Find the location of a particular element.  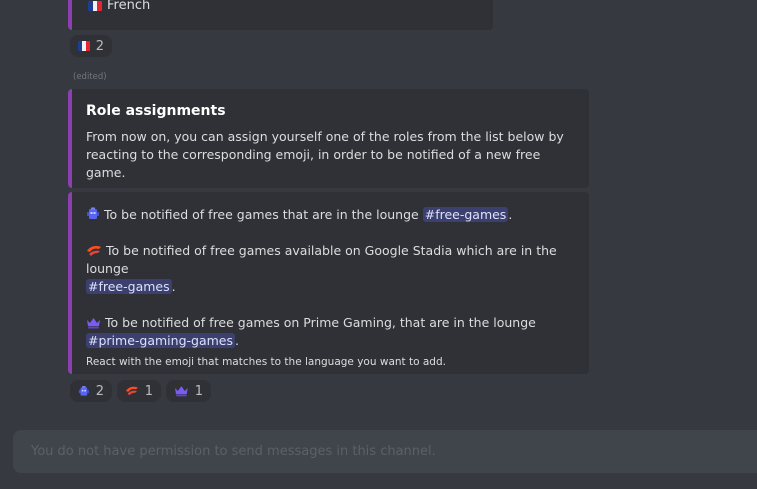

message-input is located at coordinates (385, 451).